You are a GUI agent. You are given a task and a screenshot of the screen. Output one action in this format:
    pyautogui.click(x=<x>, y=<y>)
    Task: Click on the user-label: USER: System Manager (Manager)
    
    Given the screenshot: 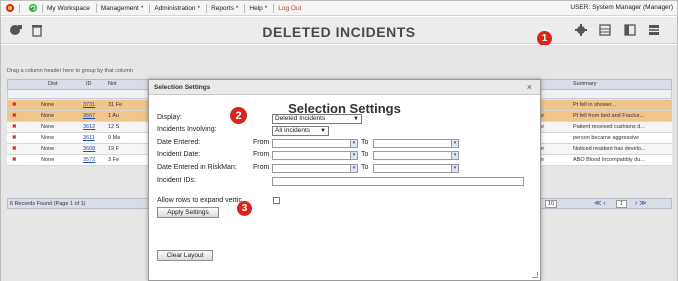 What is the action you would take?
    pyautogui.click(x=621, y=7)
    